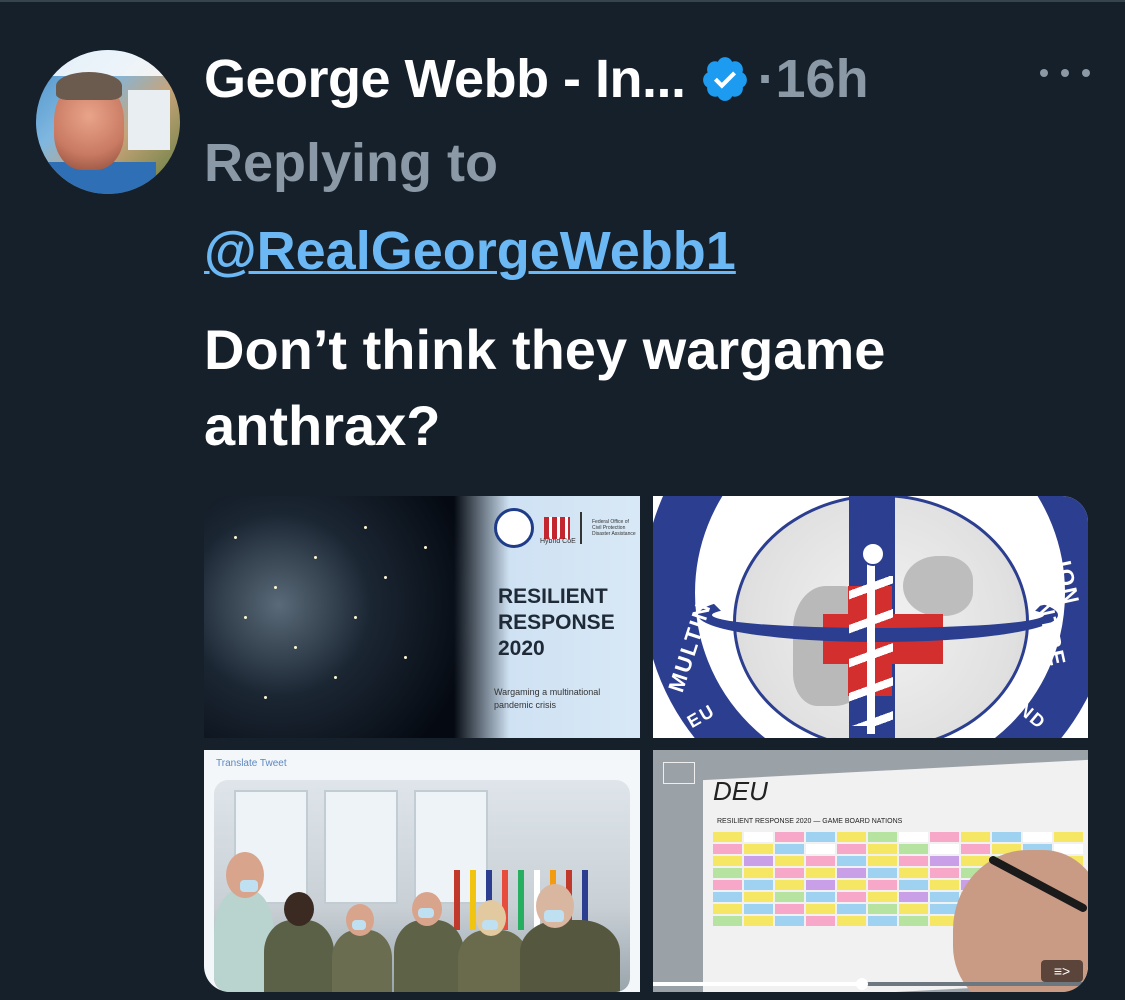 This screenshot has height=1000, width=1125. I want to click on board-title: DEU, so click(740, 791).